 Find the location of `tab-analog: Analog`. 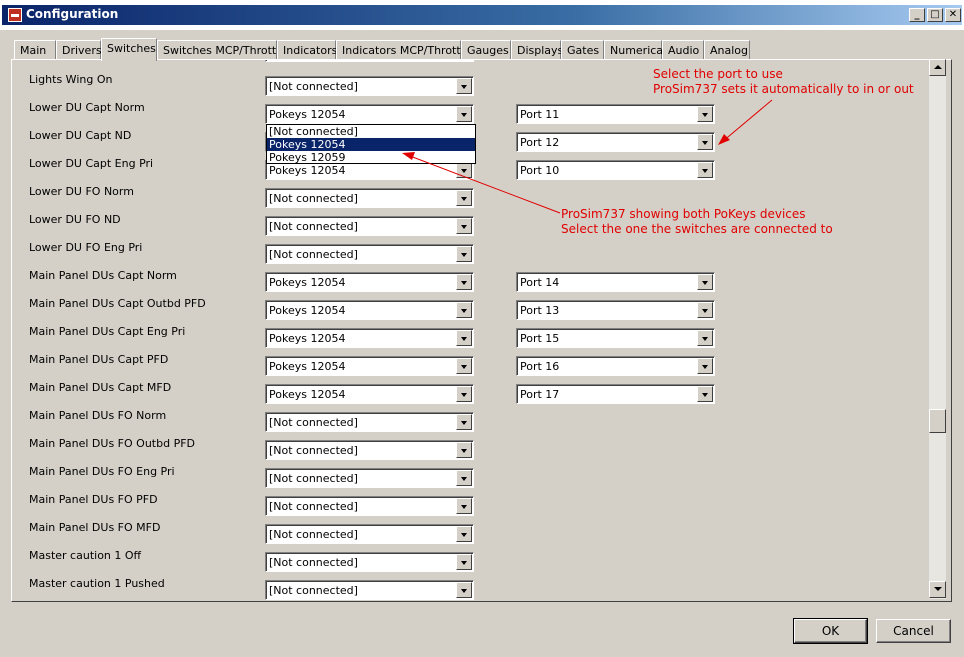

tab-analog: Analog is located at coordinates (727, 50).